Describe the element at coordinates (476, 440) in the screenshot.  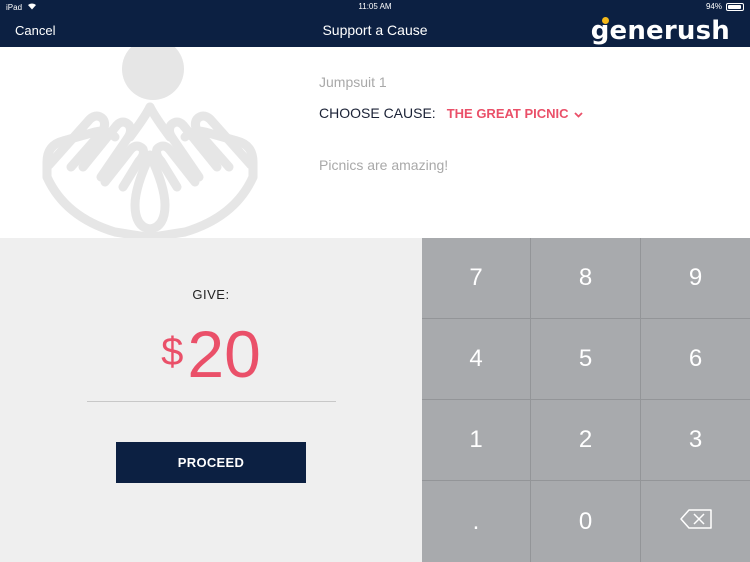
I see `key-1: 1` at that location.